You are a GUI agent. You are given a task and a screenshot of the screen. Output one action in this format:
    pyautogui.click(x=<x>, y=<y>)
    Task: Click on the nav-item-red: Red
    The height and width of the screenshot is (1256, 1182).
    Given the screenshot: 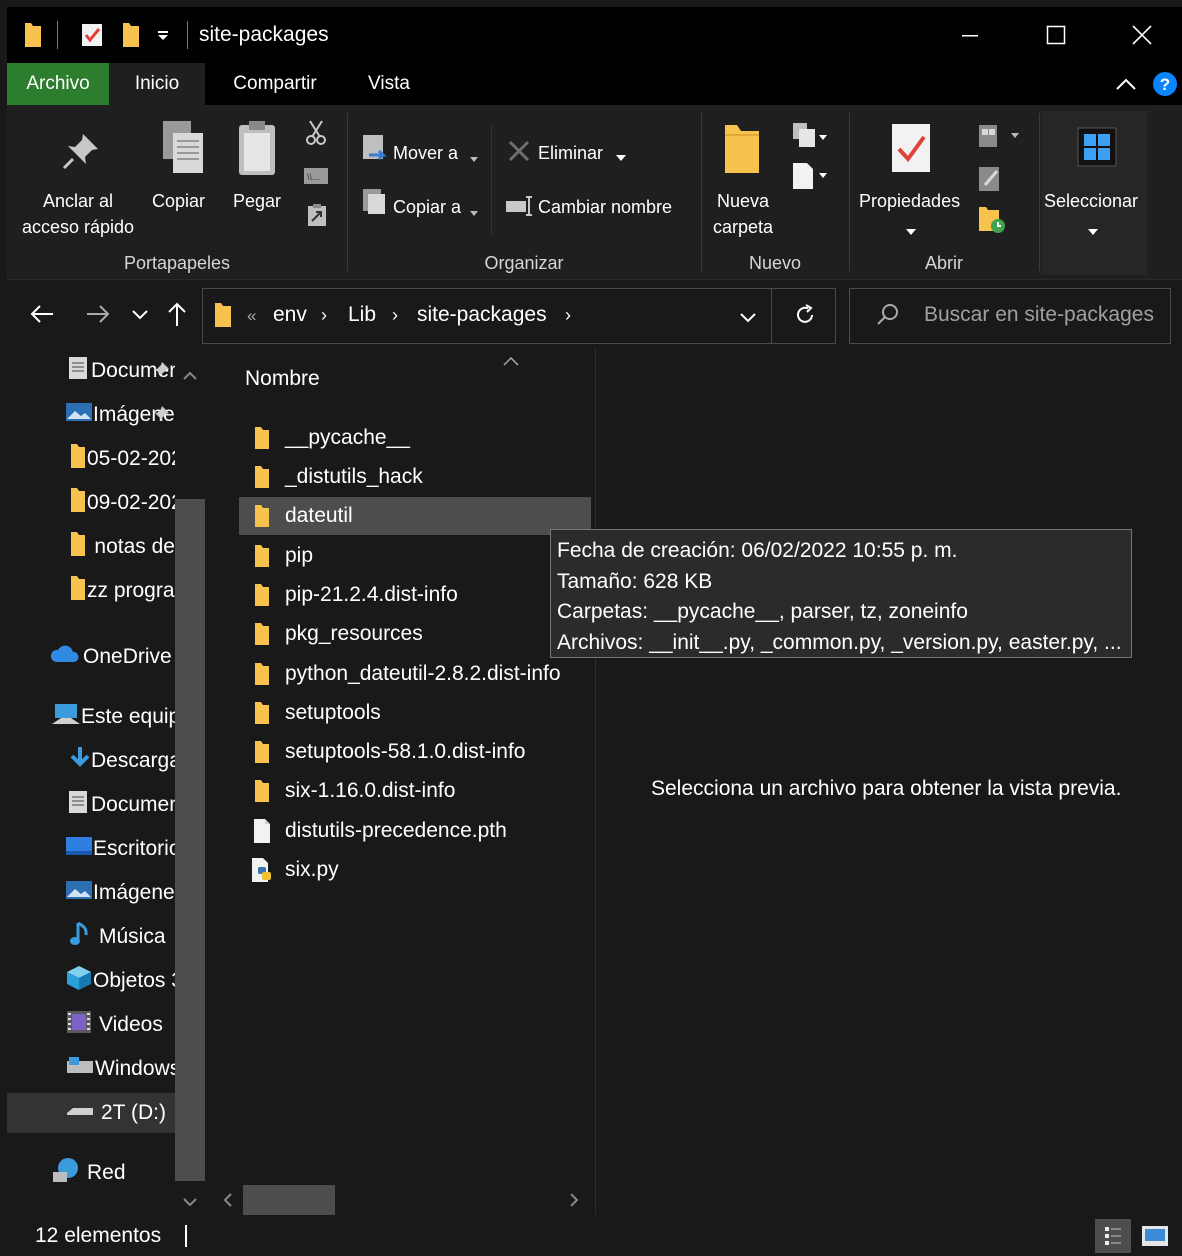 What is the action you would take?
    pyautogui.click(x=91, y=1173)
    